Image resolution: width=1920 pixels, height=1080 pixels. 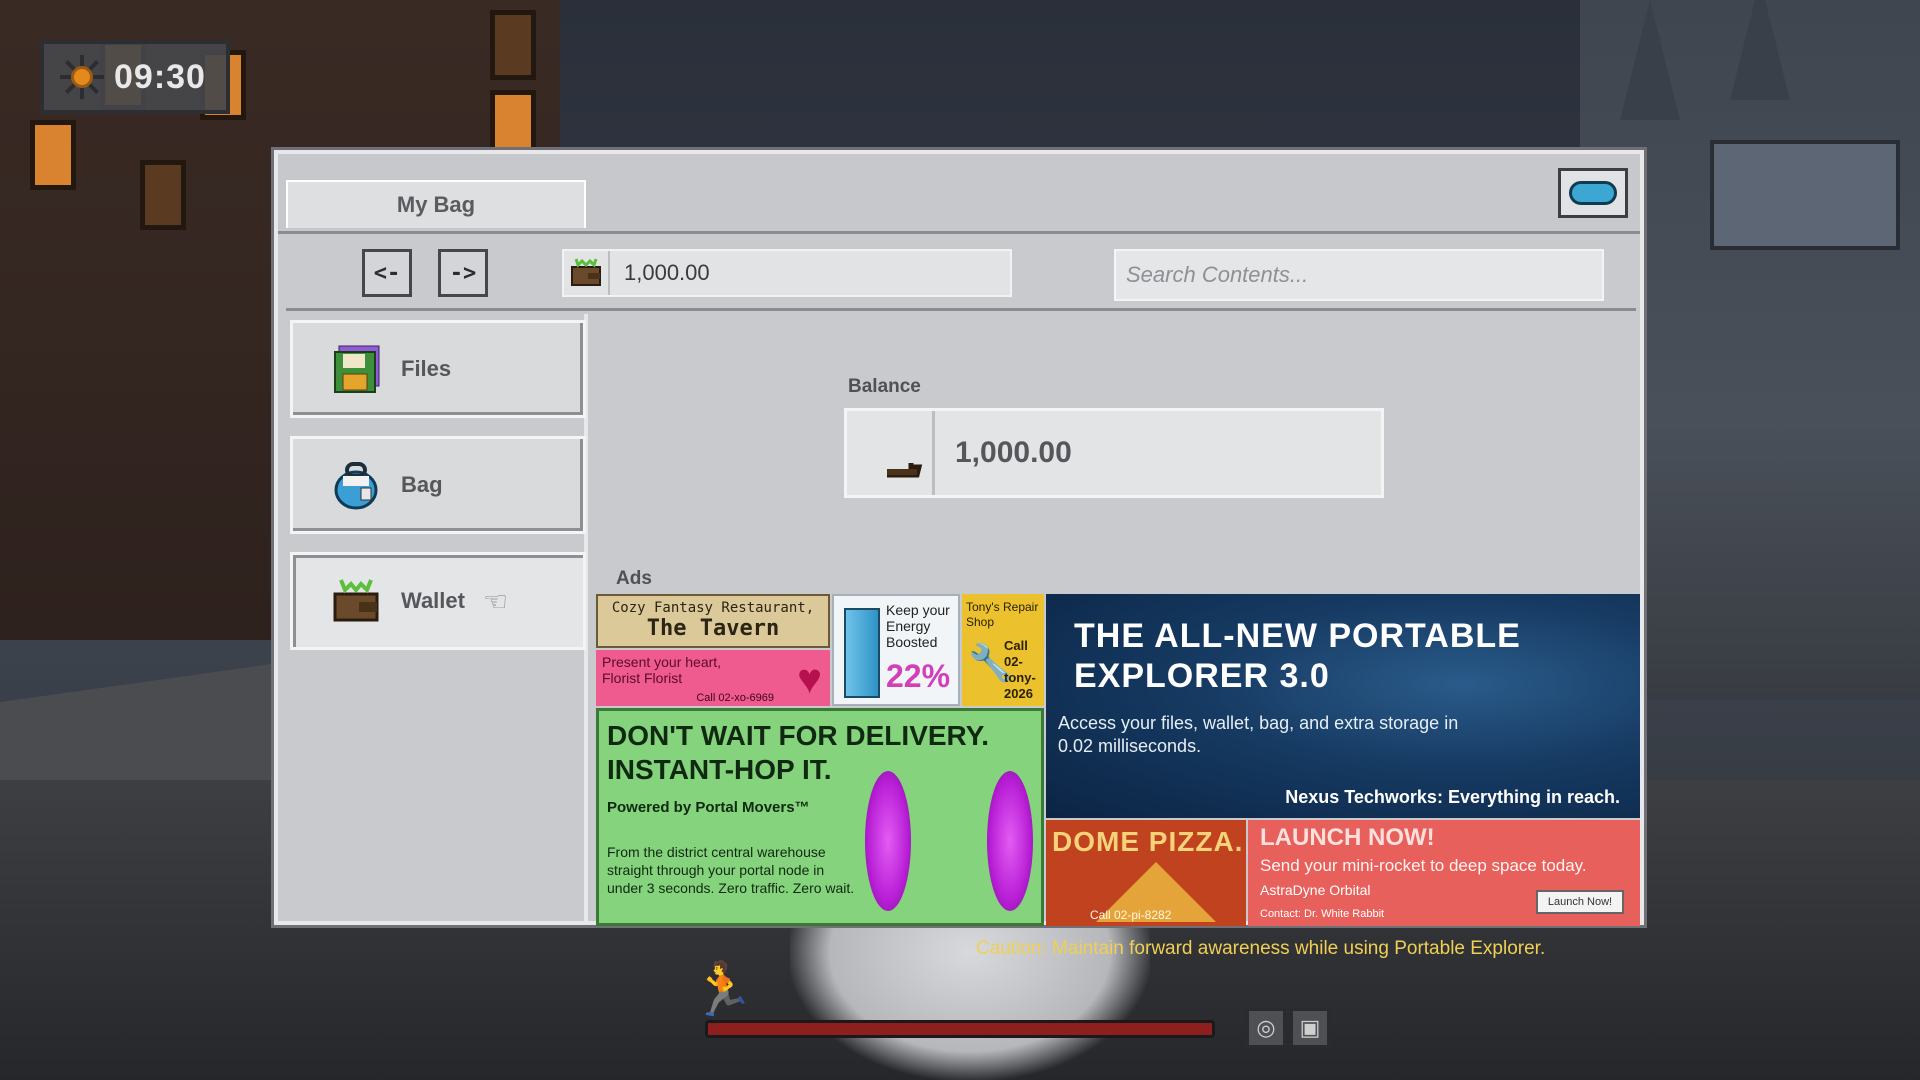 What do you see at coordinates (1013, 452) in the screenshot?
I see `balance-value: 1,000.00` at bounding box center [1013, 452].